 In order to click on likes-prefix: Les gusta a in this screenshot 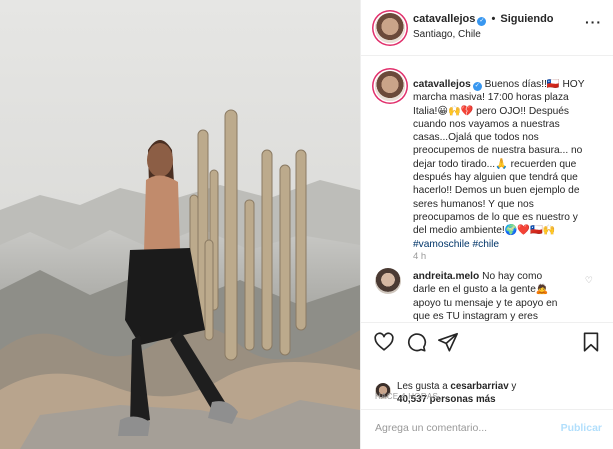, I will do `click(424, 386)`.